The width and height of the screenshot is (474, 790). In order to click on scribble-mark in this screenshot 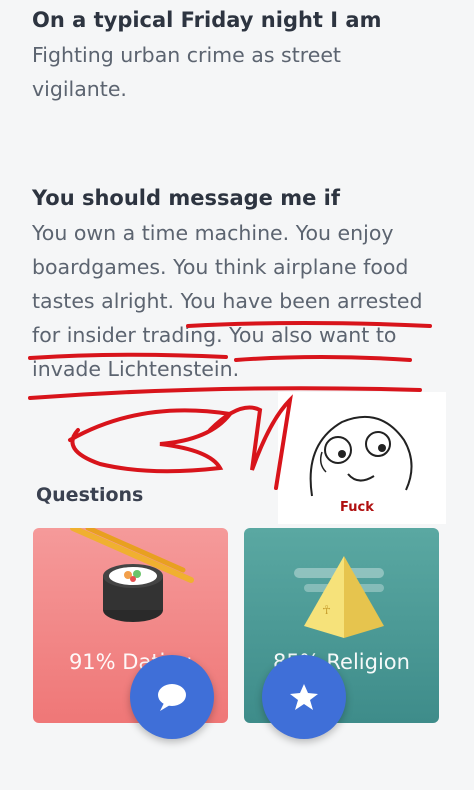, I will do `click(151, 441)`.